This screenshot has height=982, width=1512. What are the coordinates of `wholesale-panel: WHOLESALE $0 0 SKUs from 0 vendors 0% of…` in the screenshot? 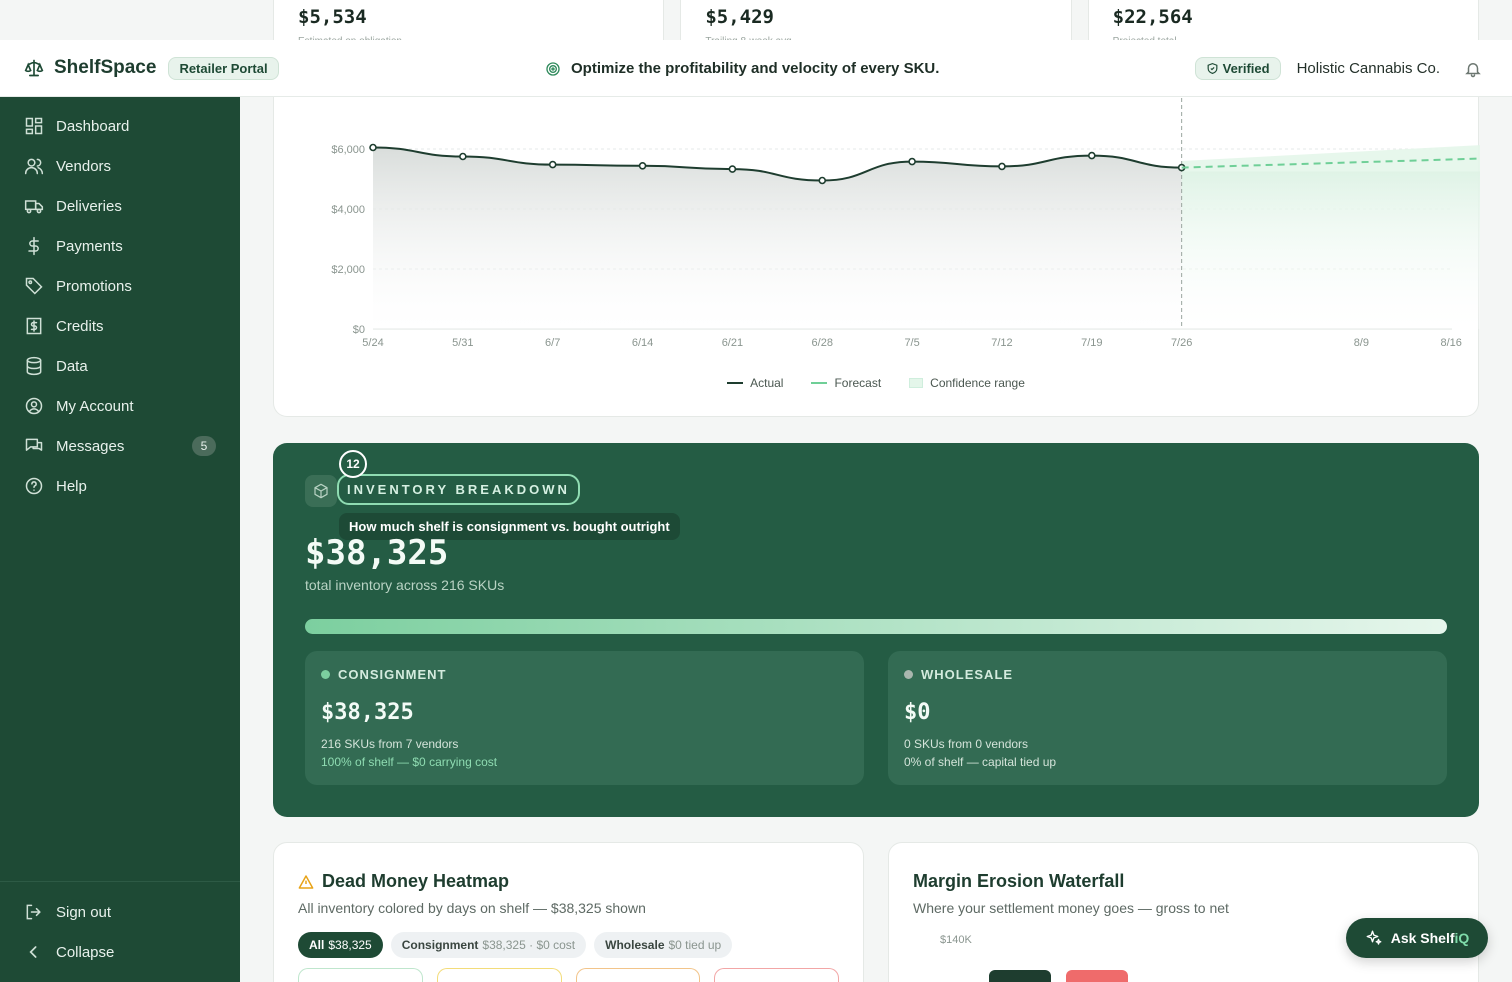 It's located at (1167, 718).